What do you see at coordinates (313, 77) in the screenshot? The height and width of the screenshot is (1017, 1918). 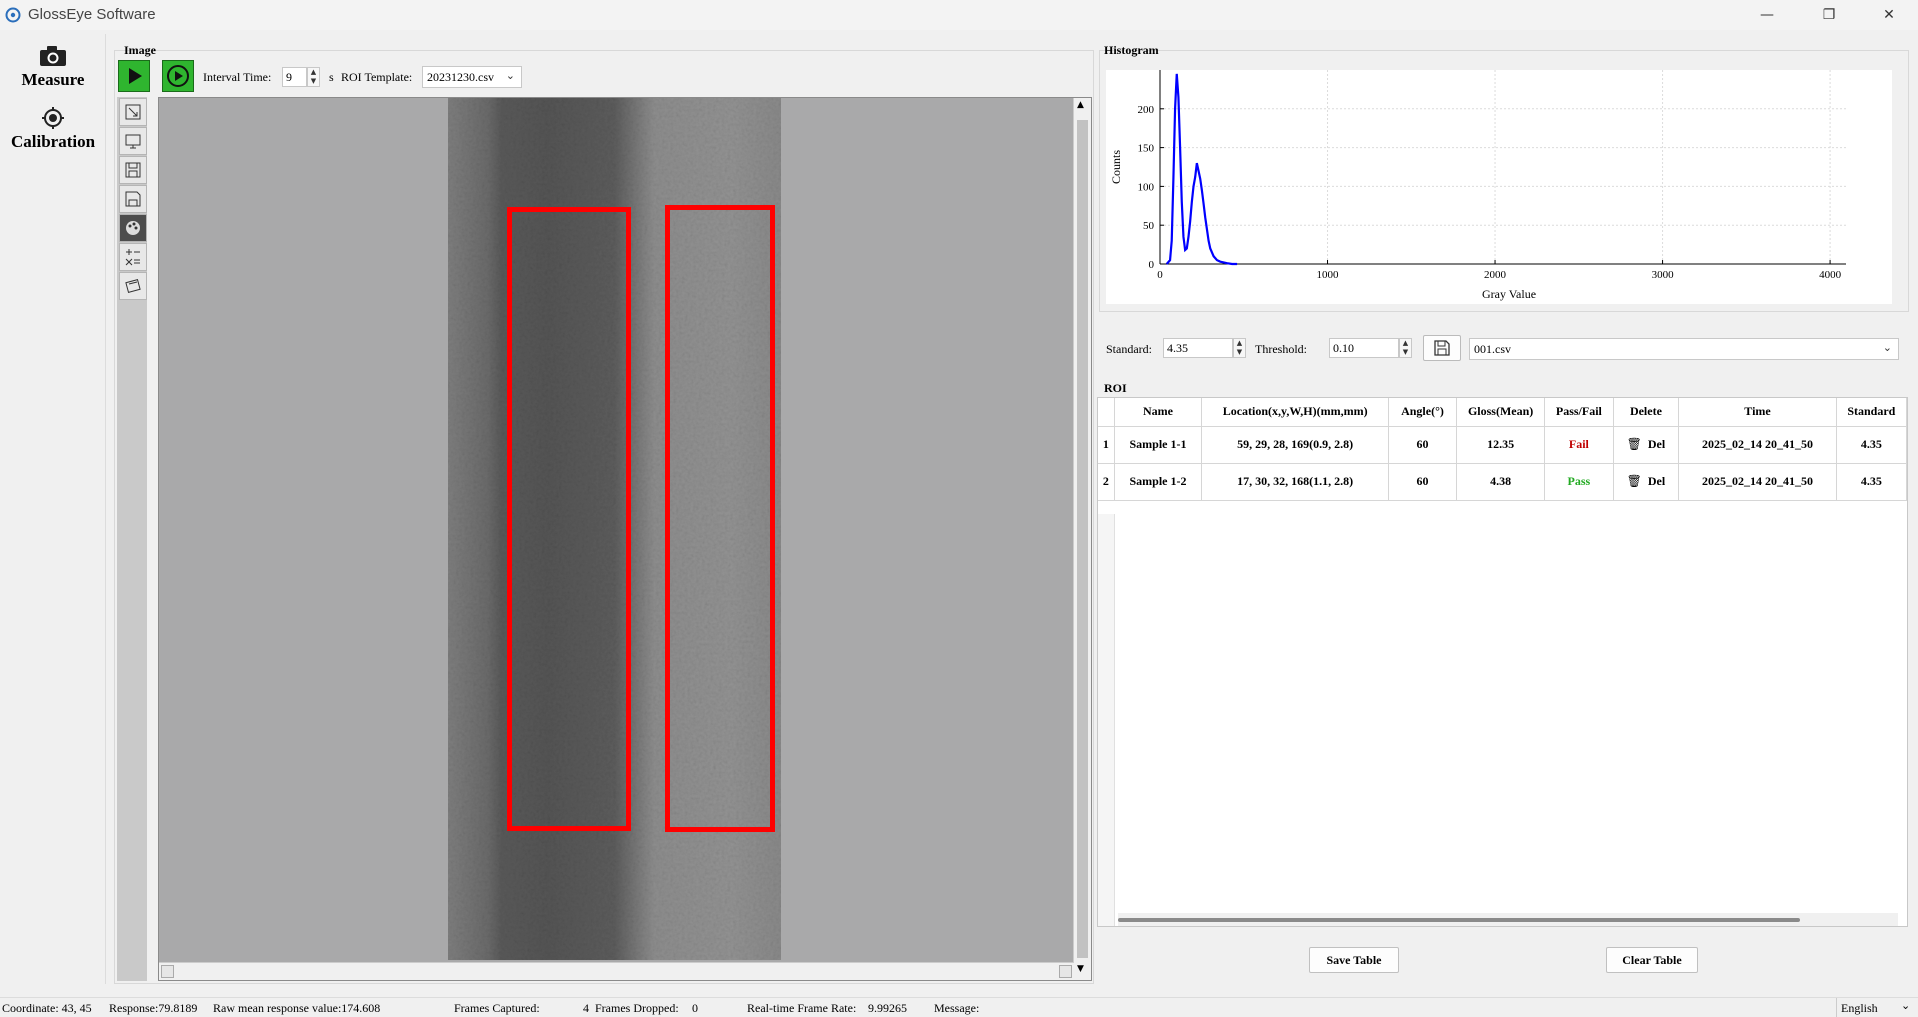 I see `interval-spinner: ▲ ▼` at bounding box center [313, 77].